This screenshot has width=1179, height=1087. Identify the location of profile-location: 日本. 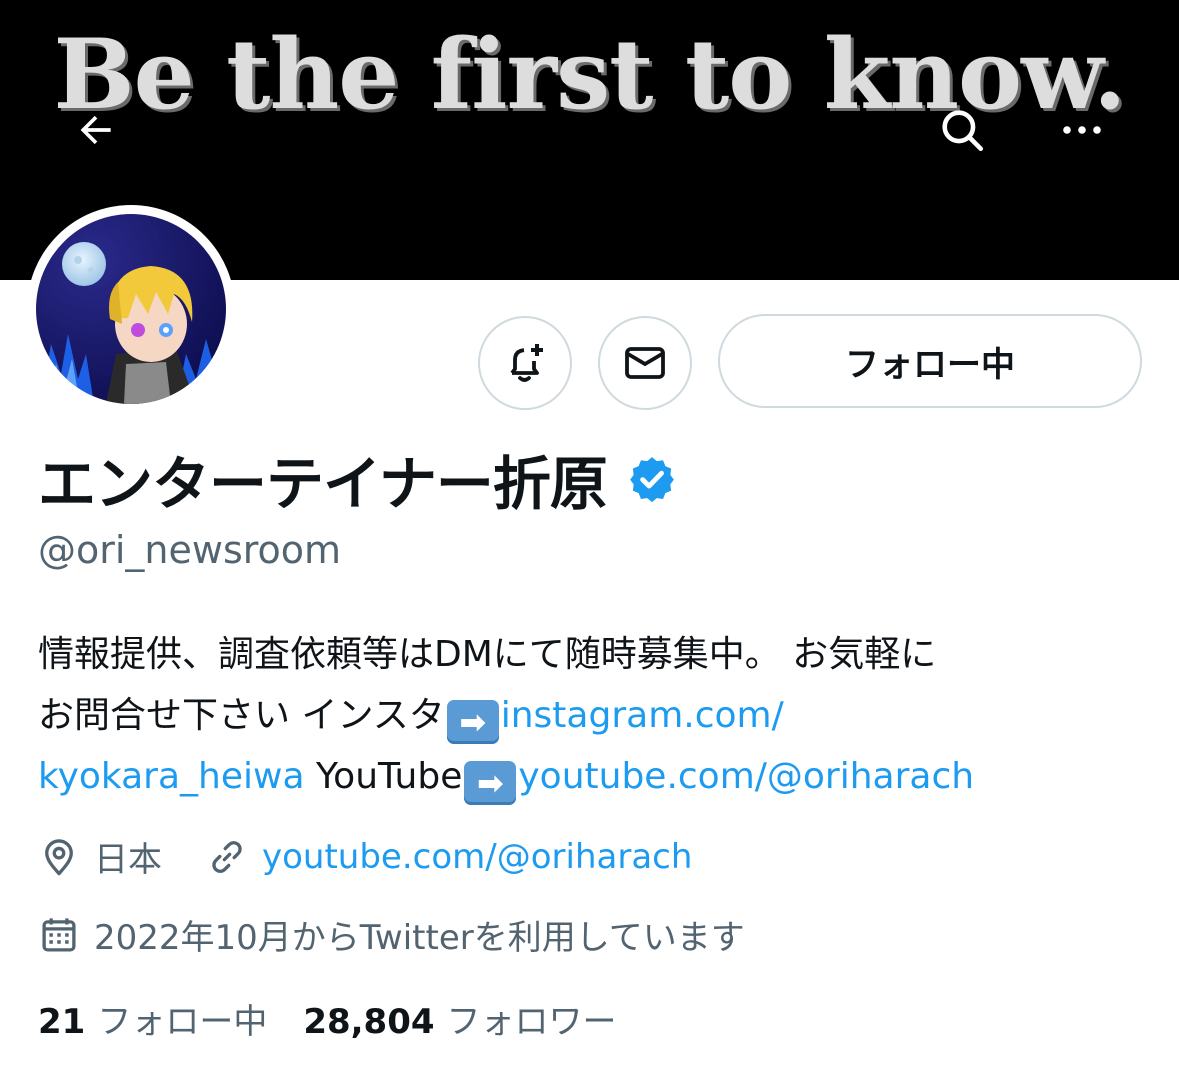
(128, 860).